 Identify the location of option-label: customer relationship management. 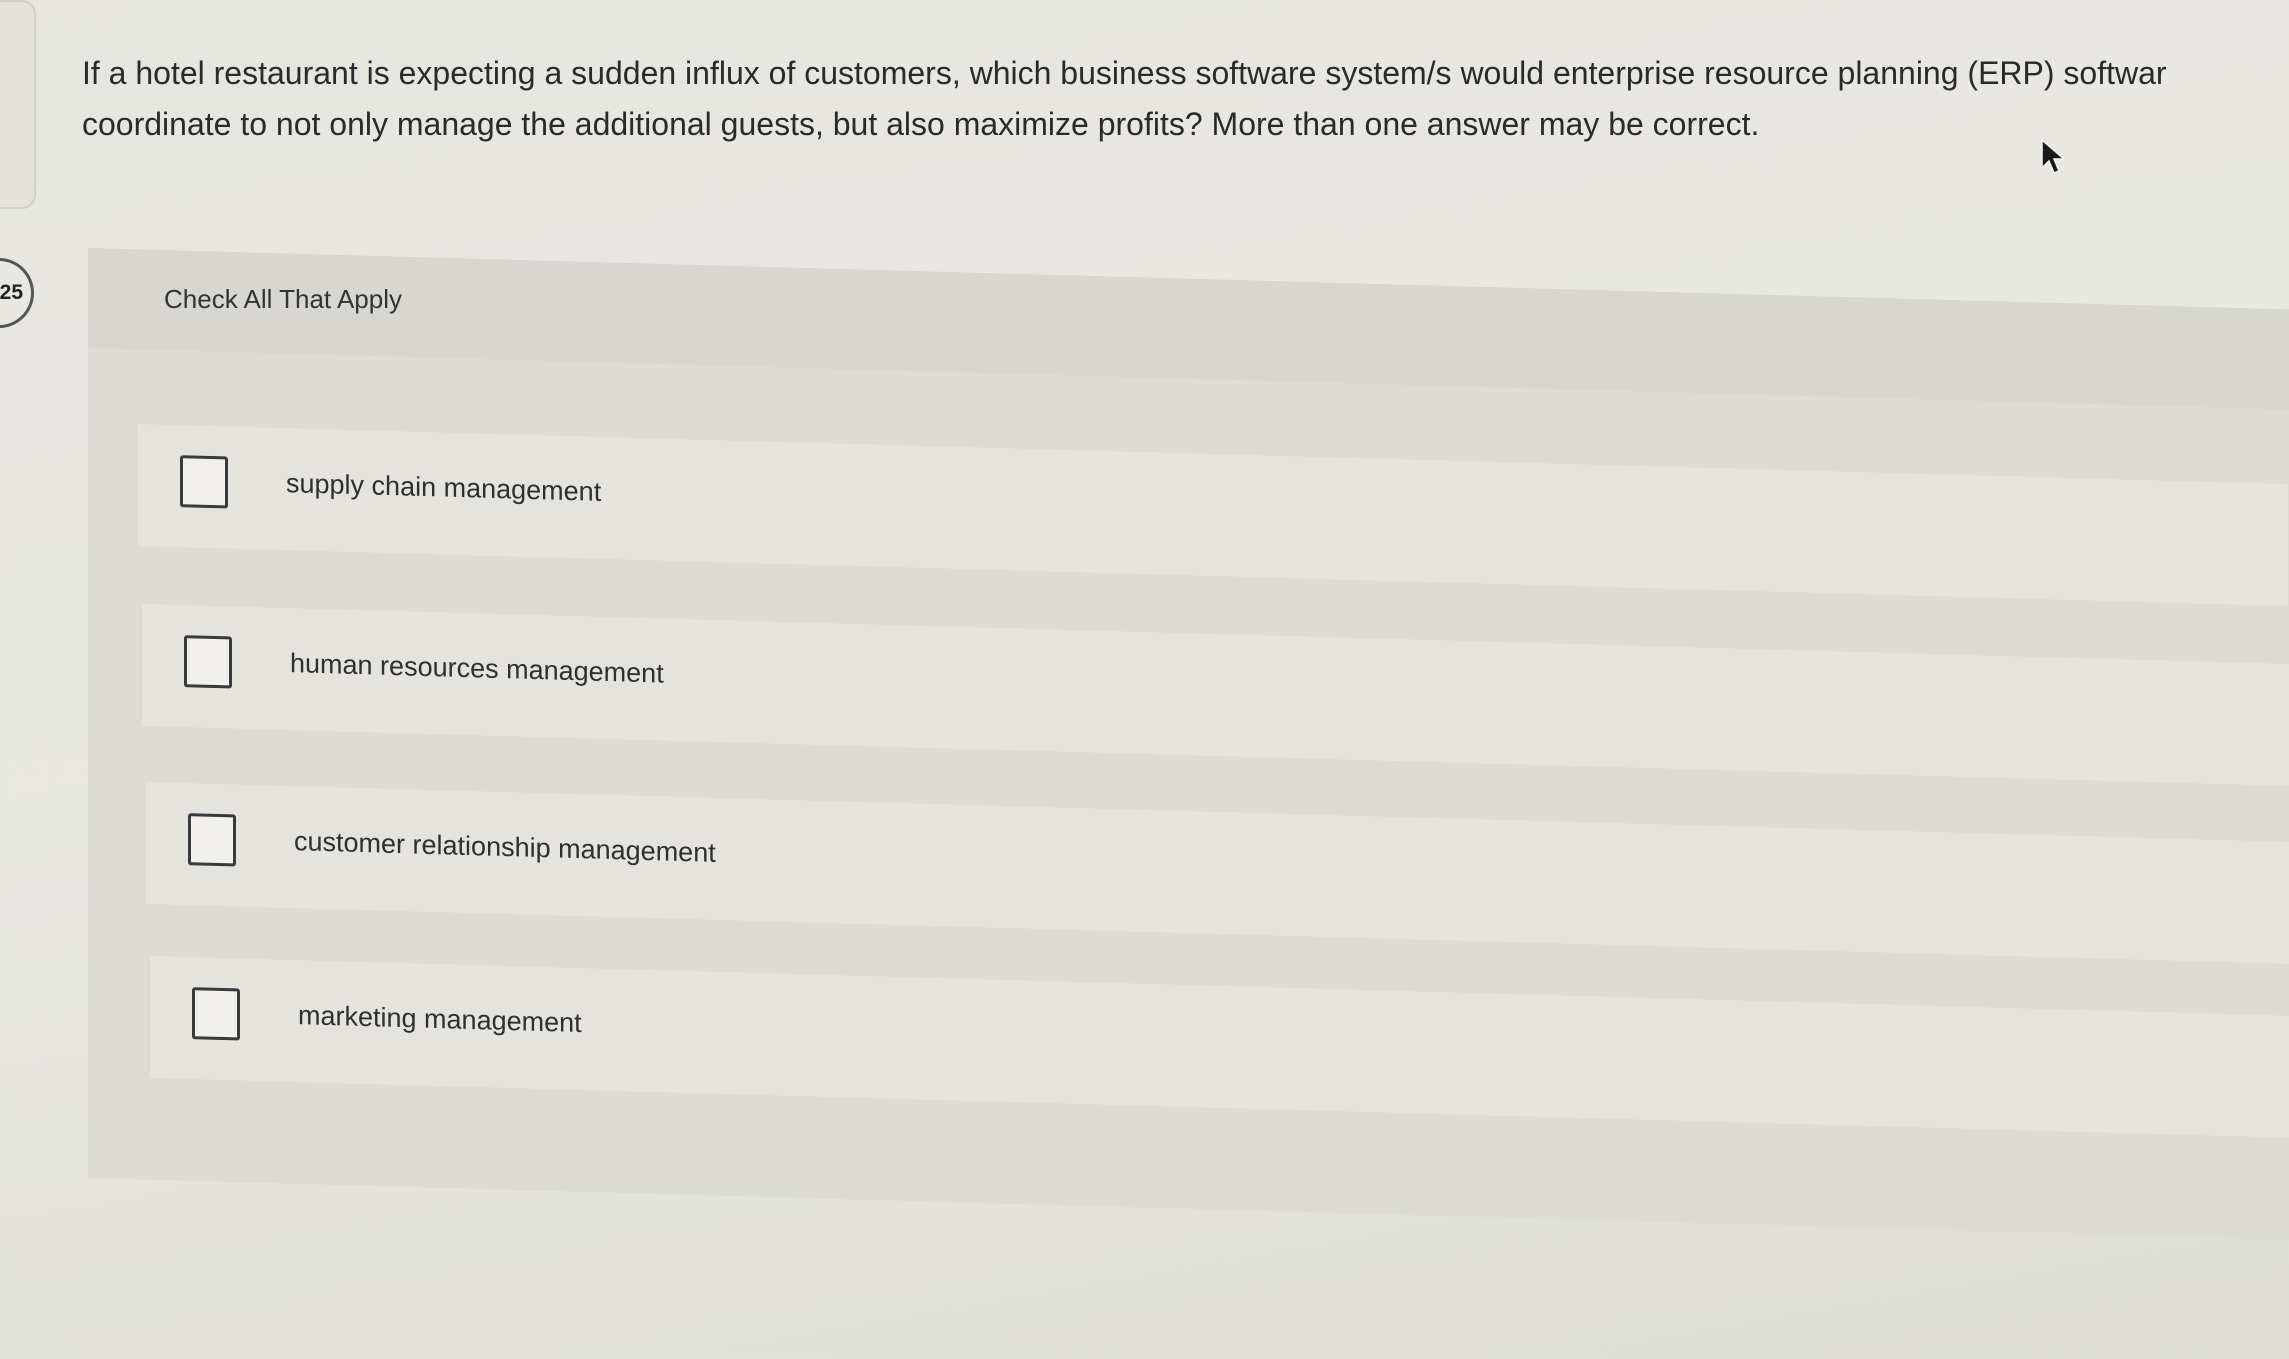
(505, 847).